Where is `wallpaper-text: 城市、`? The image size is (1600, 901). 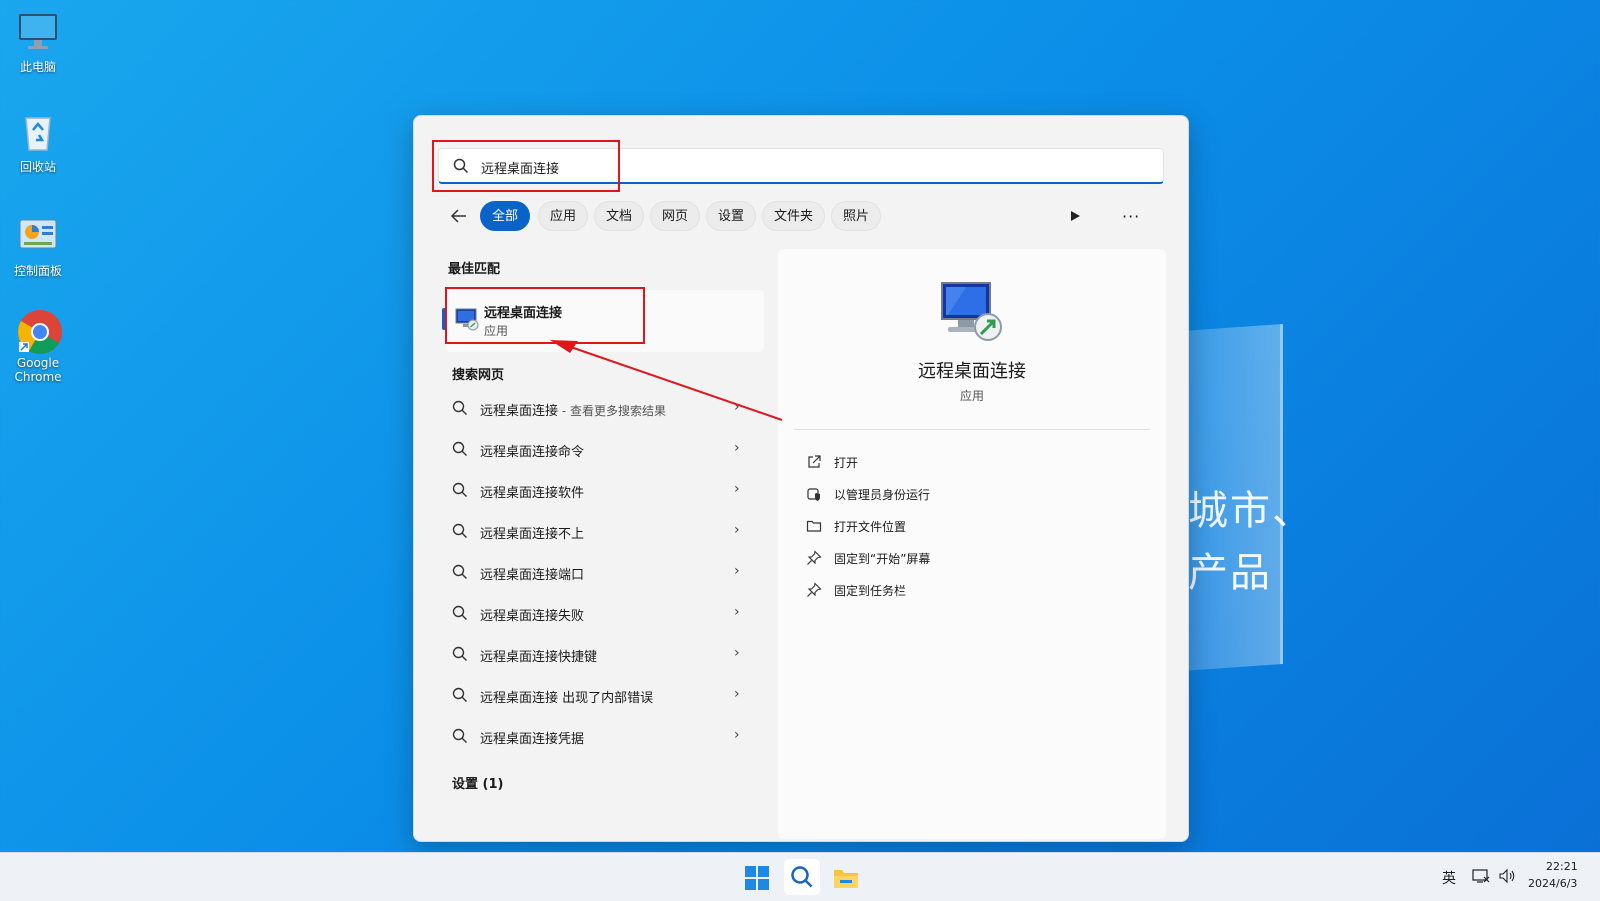 wallpaper-text: 城市、 is located at coordinates (1251, 511).